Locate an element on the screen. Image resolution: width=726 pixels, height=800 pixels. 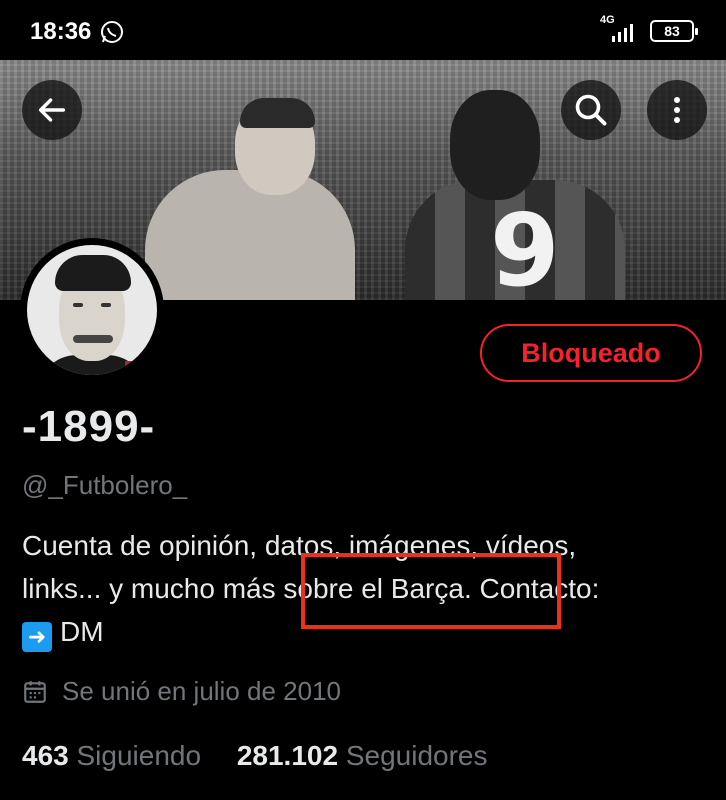
annotation-highlight-box is located at coordinates (431, 591).